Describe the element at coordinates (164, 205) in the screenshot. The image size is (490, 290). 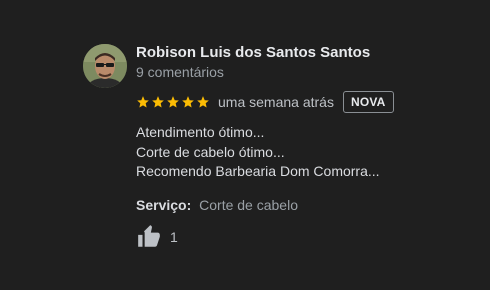
I see `service-label: Serviço:` at that location.